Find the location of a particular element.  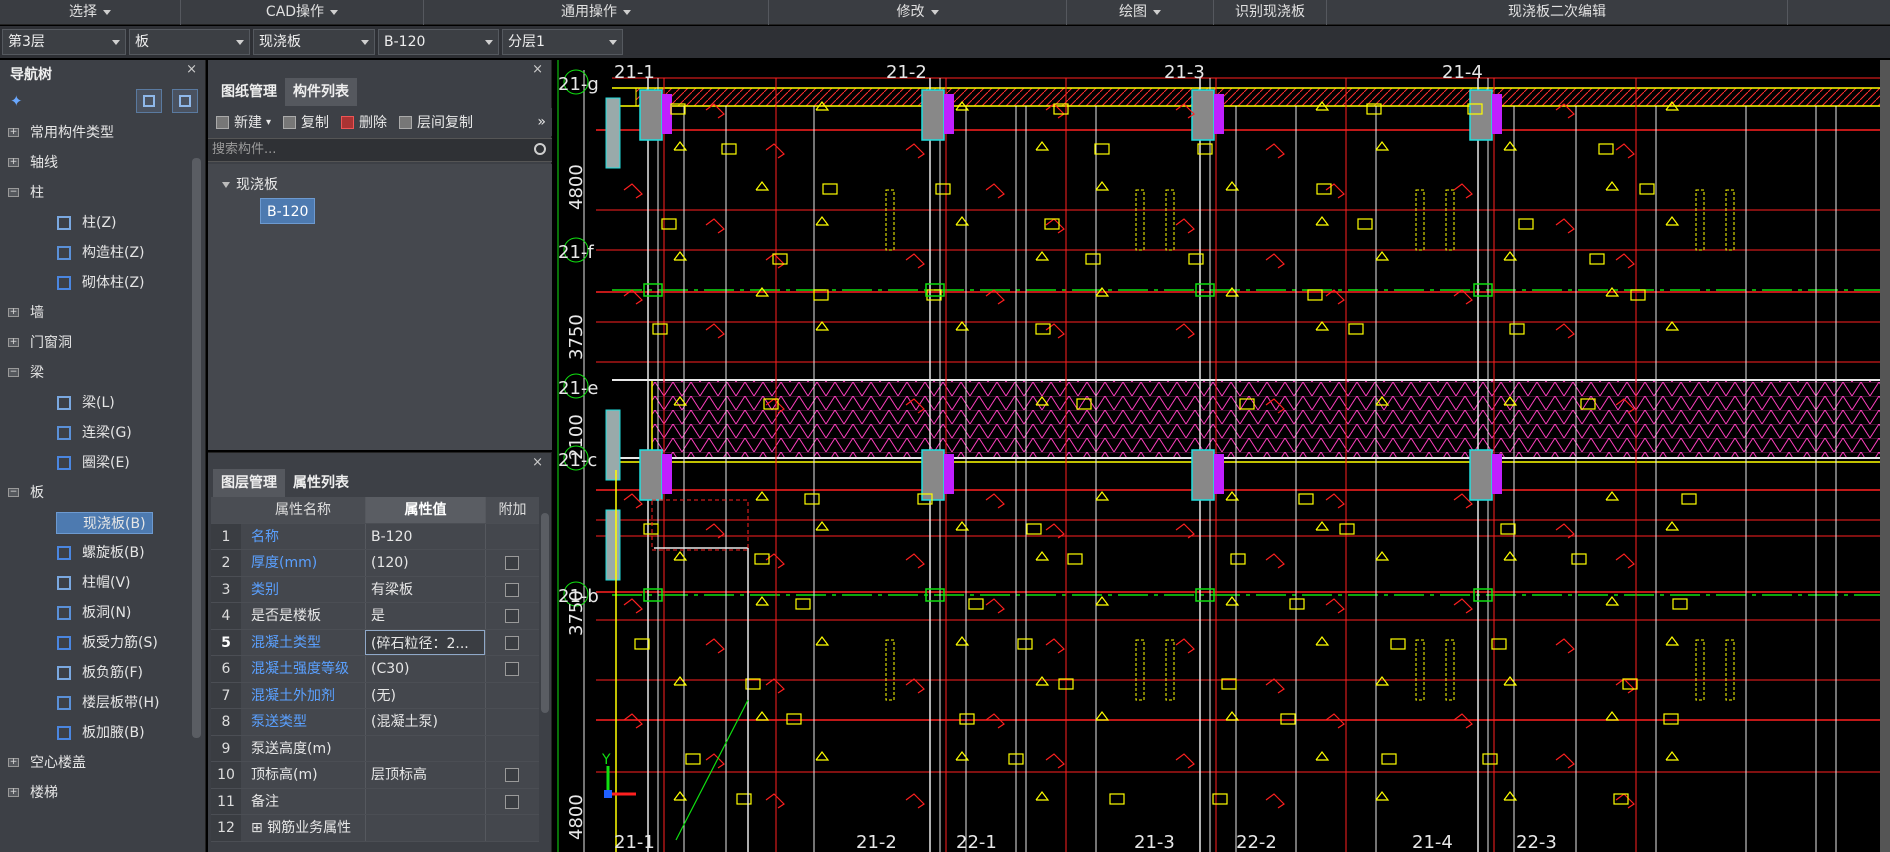

property-row: 1 名称 B-120 is located at coordinates (375, 536).